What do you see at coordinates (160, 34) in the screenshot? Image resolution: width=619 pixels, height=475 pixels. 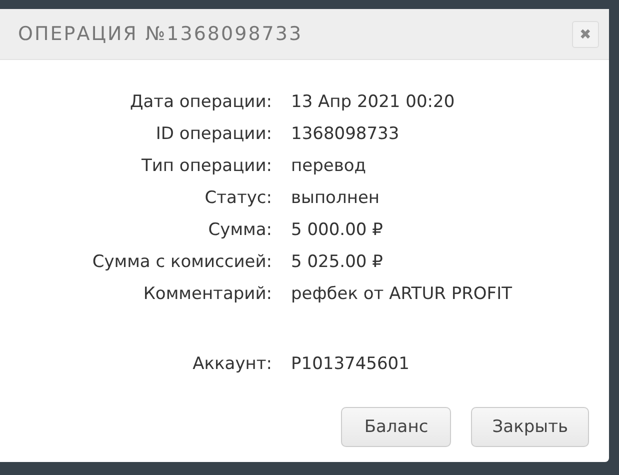 I see `dialog-title: ОПЕРАЦИЯ №1368098733` at bounding box center [160, 34].